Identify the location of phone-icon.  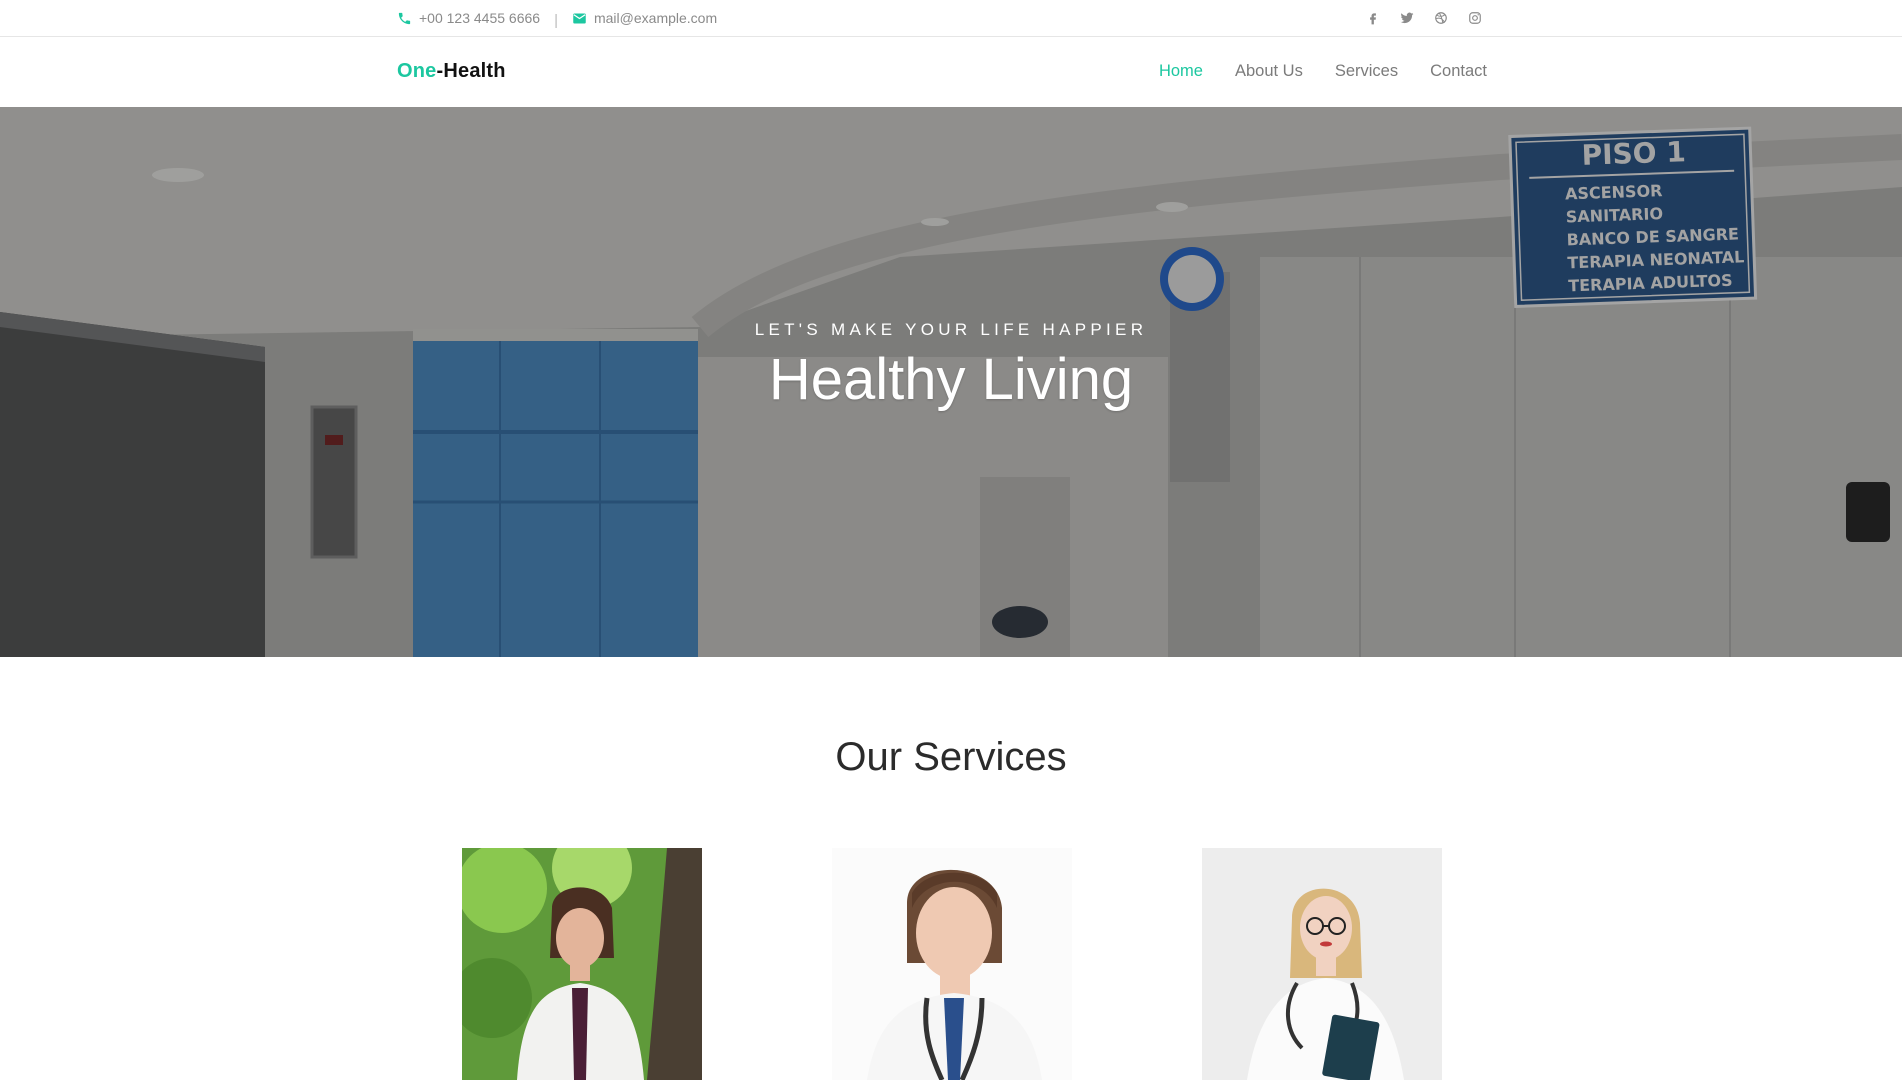
(404, 18).